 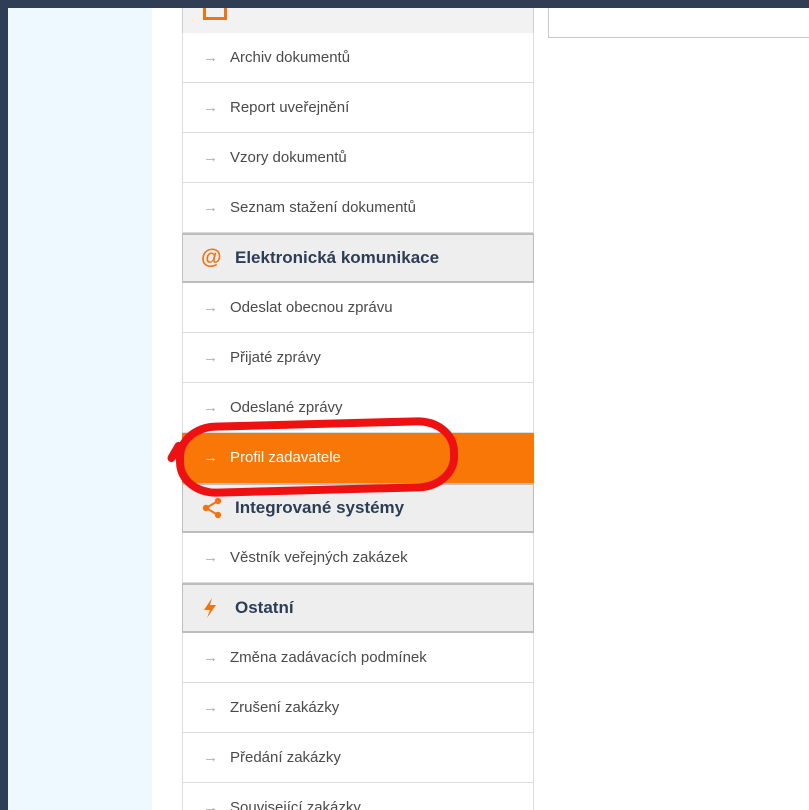 I want to click on share-icon, so click(x=214, y=508).